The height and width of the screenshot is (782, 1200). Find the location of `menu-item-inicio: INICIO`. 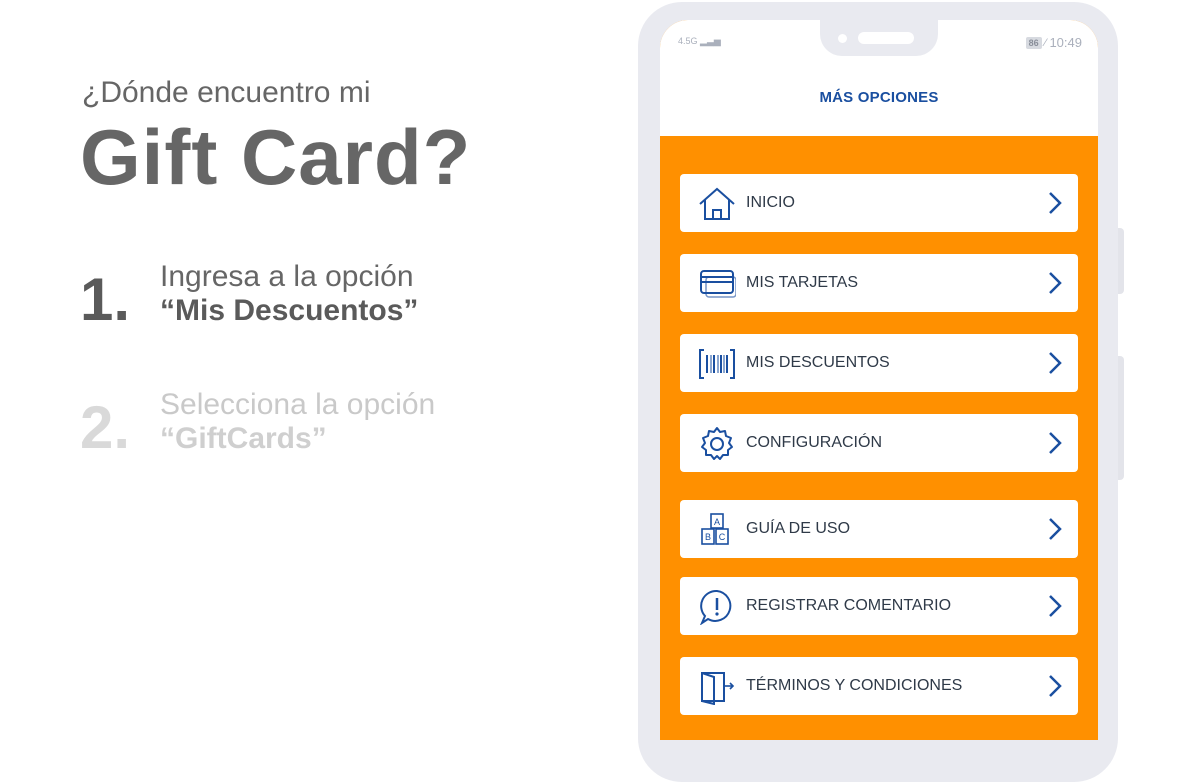

menu-item-inicio: INICIO is located at coordinates (879, 203).